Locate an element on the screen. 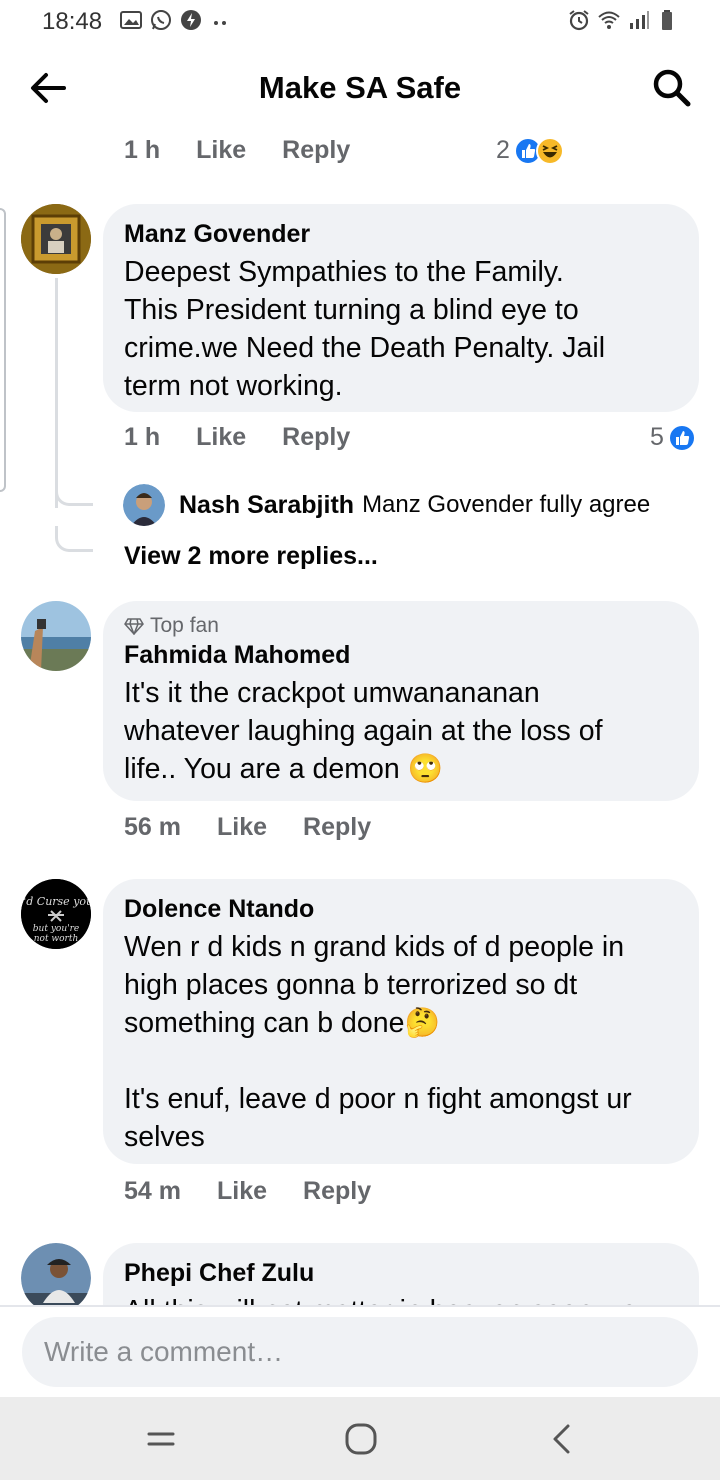 Image resolution: width=720 pixels, height=1480 pixels. comment-time: 56 m is located at coordinates (152, 827).